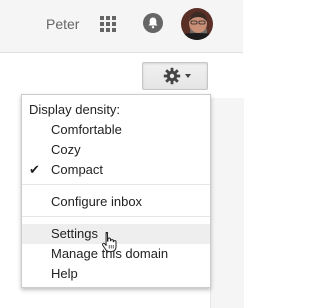 Image resolution: width=320 pixels, height=308 pixels. I want to click on caret-down-icon, so click(188, 76).